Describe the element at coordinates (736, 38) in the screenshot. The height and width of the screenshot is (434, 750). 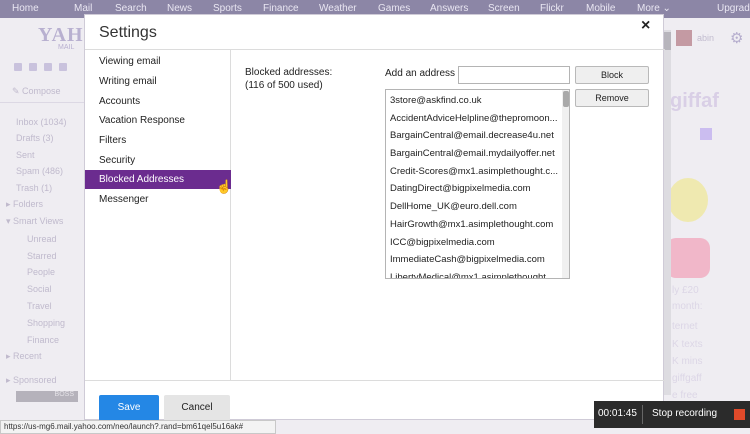
I see `gear-icon: ⚙` at that location.